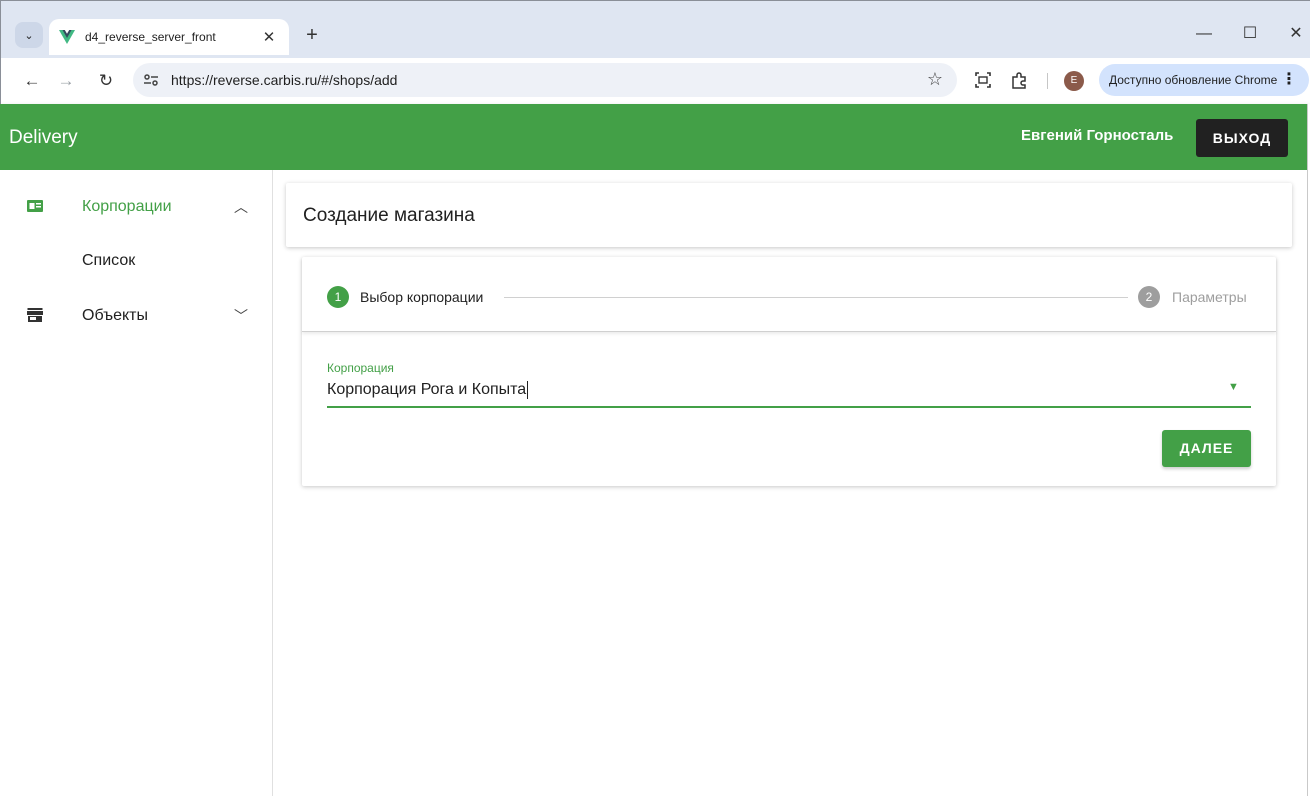  What do you see at coordinates (1233, 387) in the screenshot?
I see `dropdown-arrow-icon: ▼` at bounding box center [1233, 387].